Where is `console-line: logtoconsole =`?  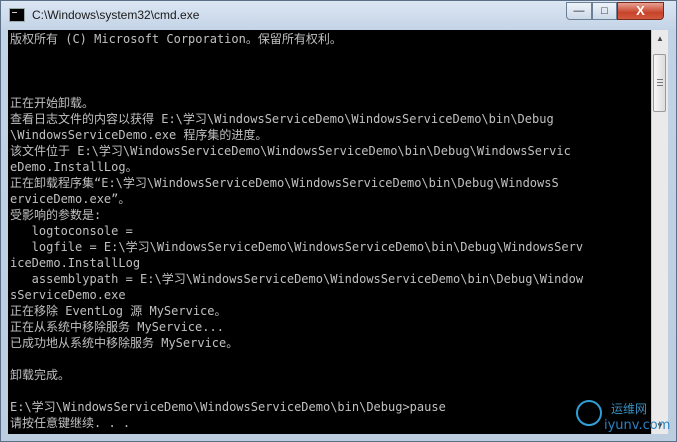 console-line: logtoconsole = is located at coordinates (71, 231).